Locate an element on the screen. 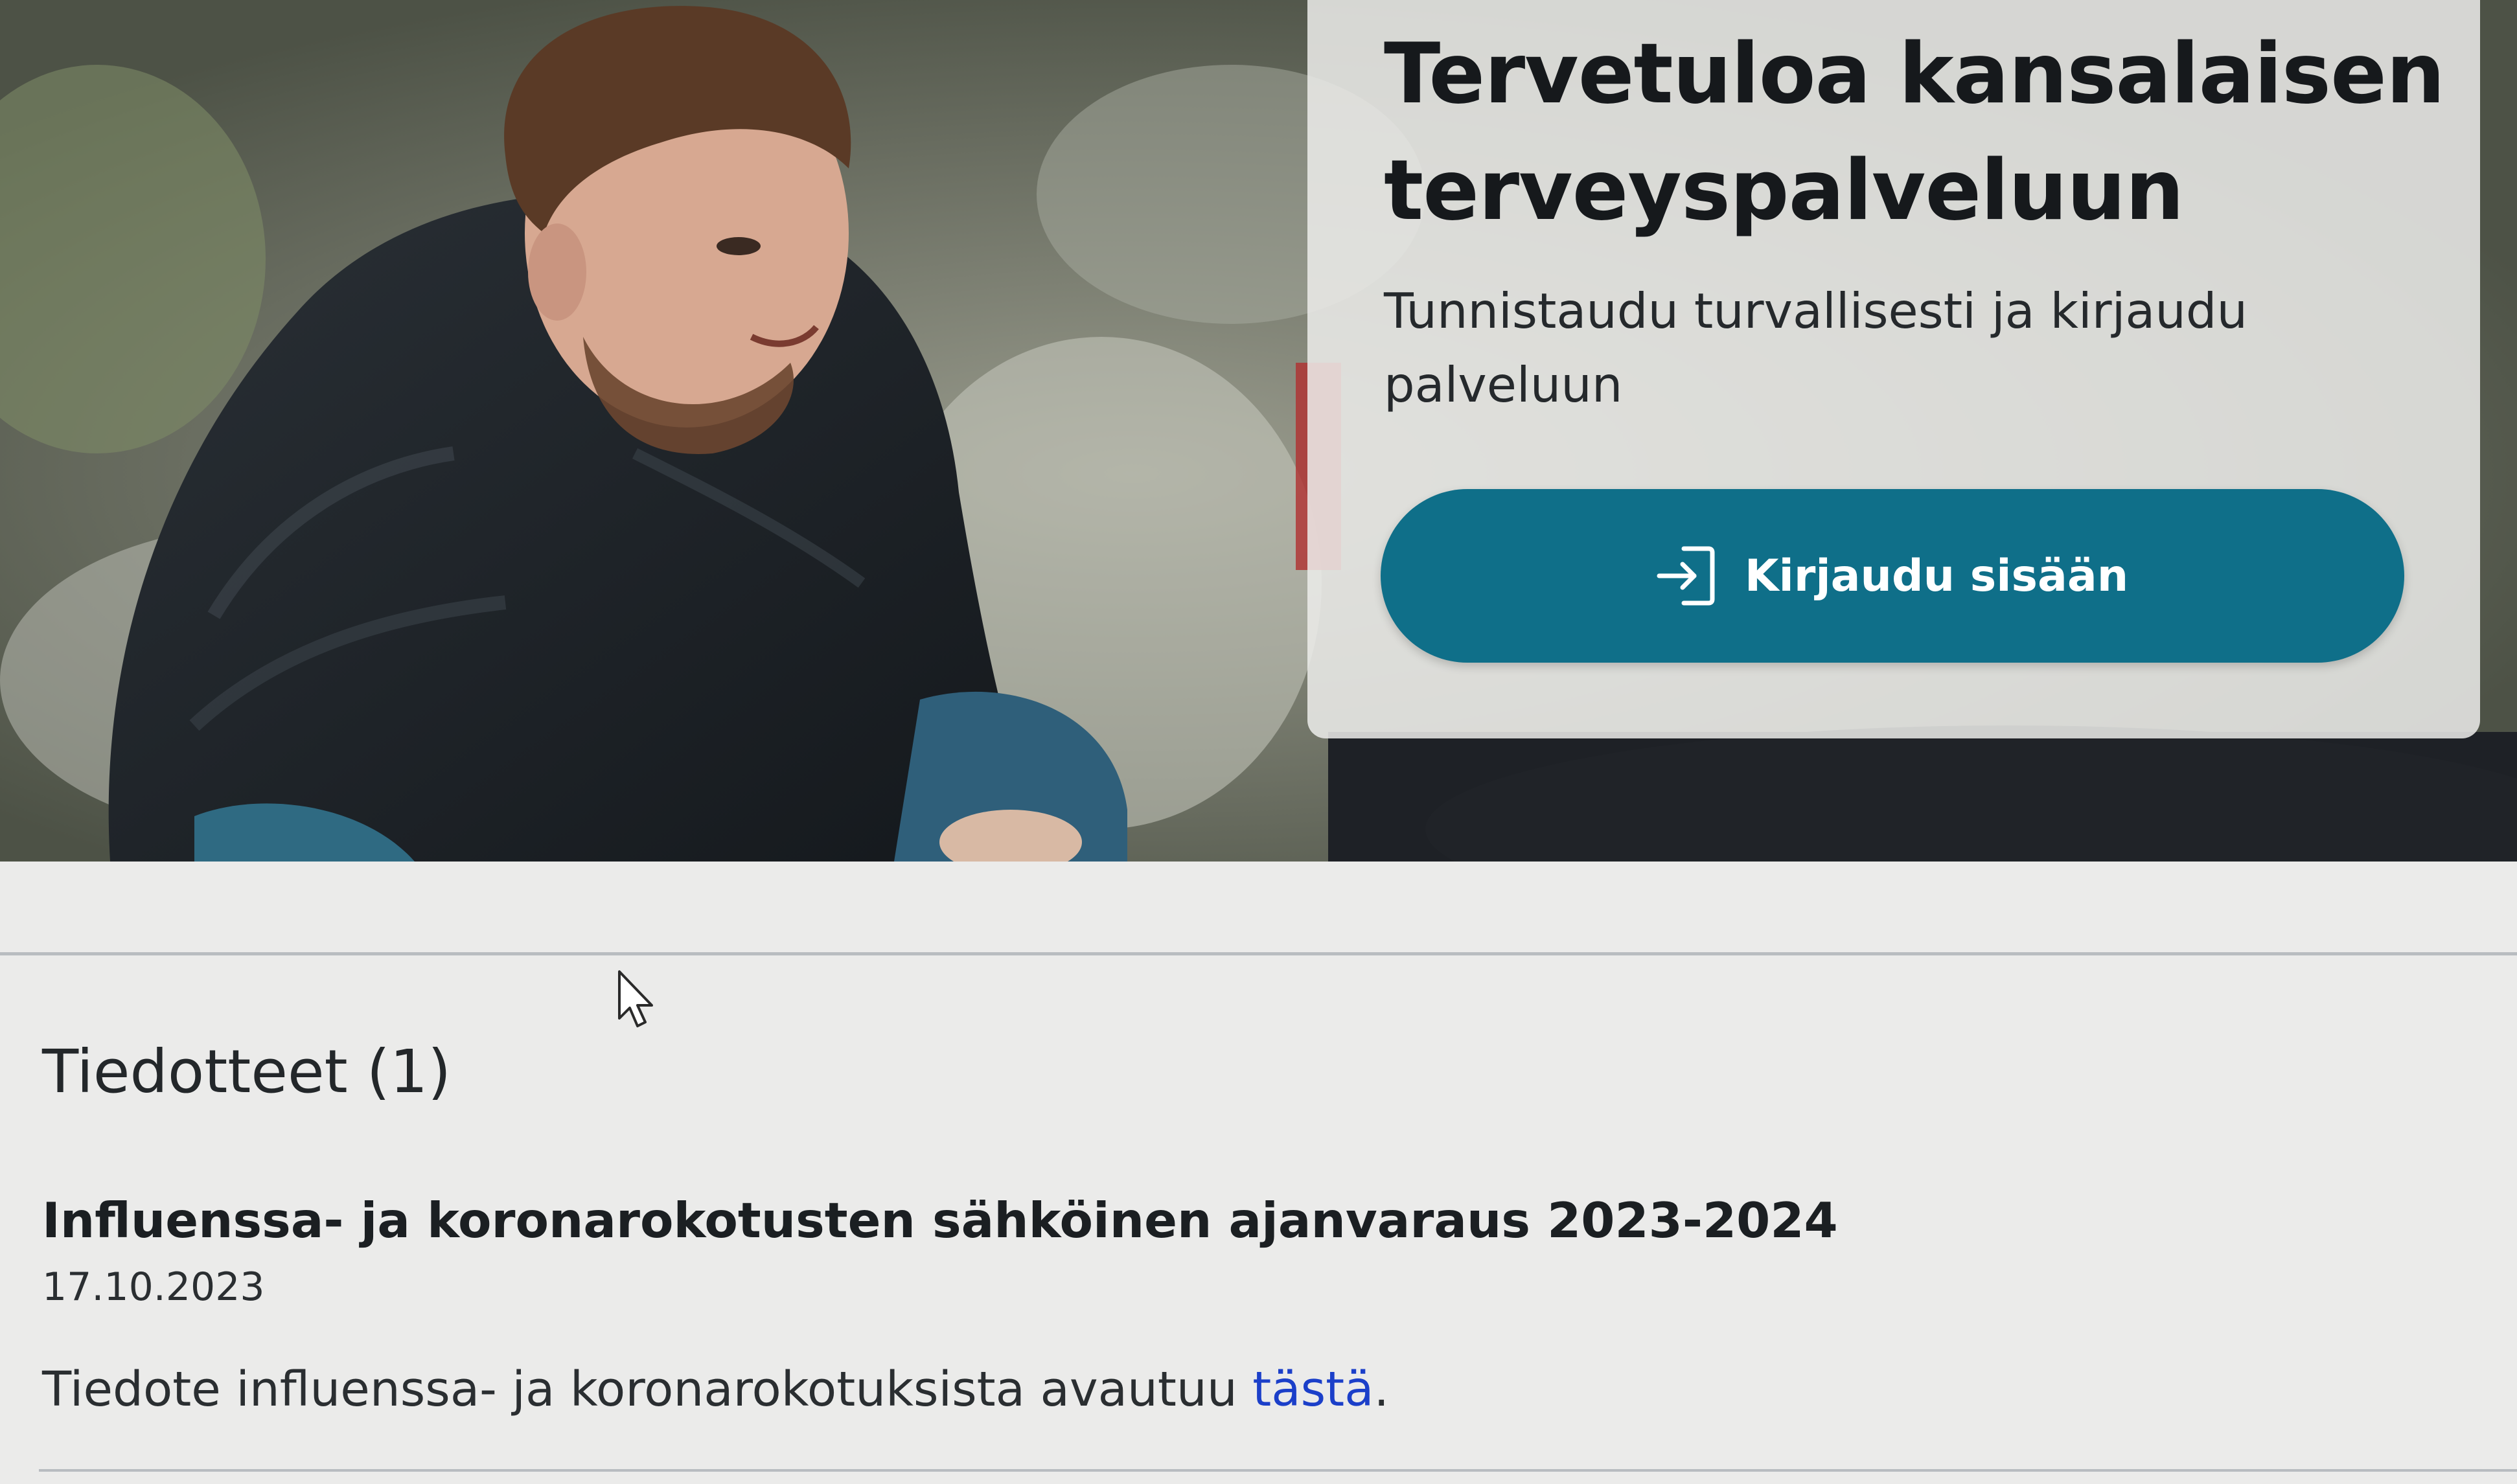  section-divider is located at coordinates (1258, 953).